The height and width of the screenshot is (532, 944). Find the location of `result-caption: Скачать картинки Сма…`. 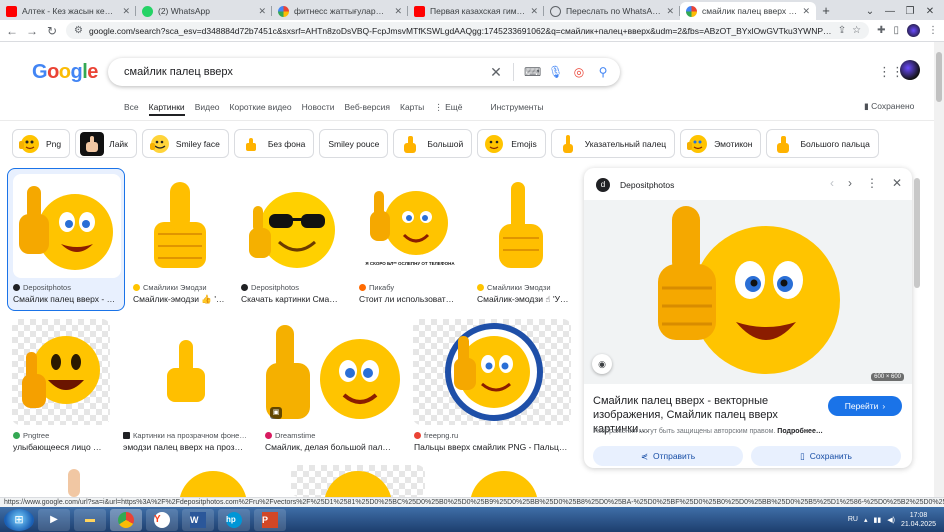

result-caption: Скачать картинки Сма… is located at coordinates (293, 299).